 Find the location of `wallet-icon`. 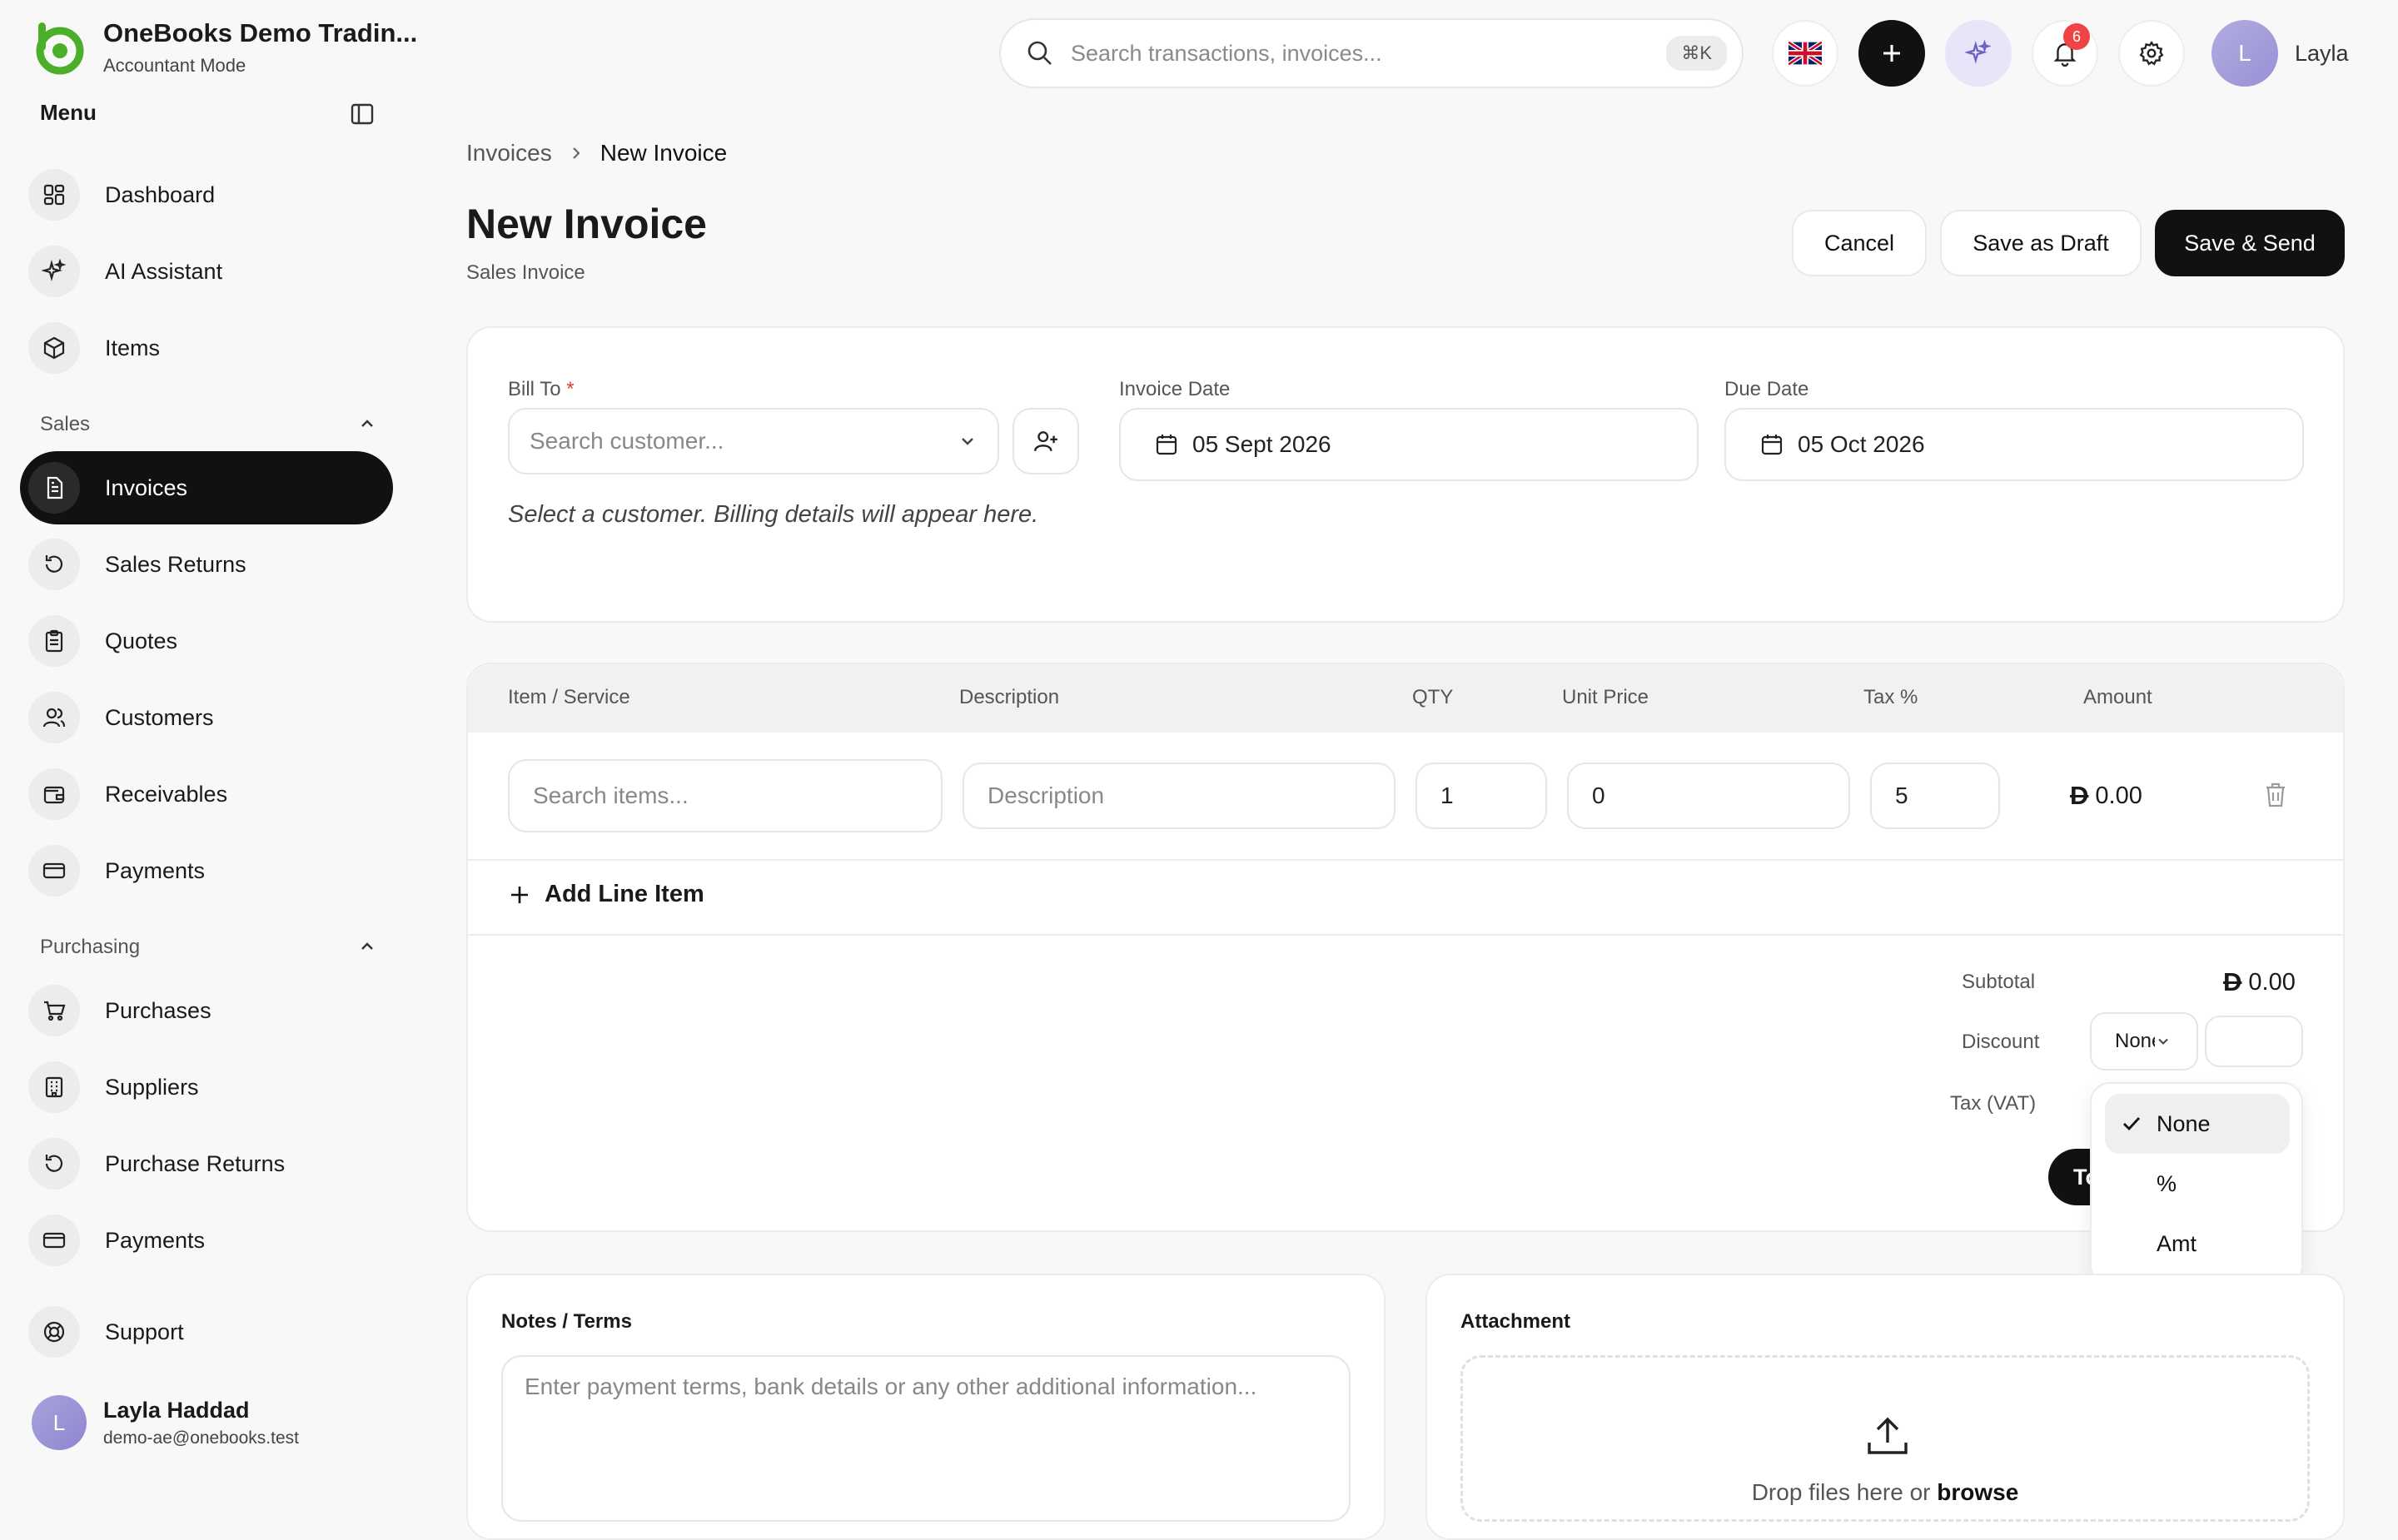

wallet-icon is located at coordinates (54, 794).